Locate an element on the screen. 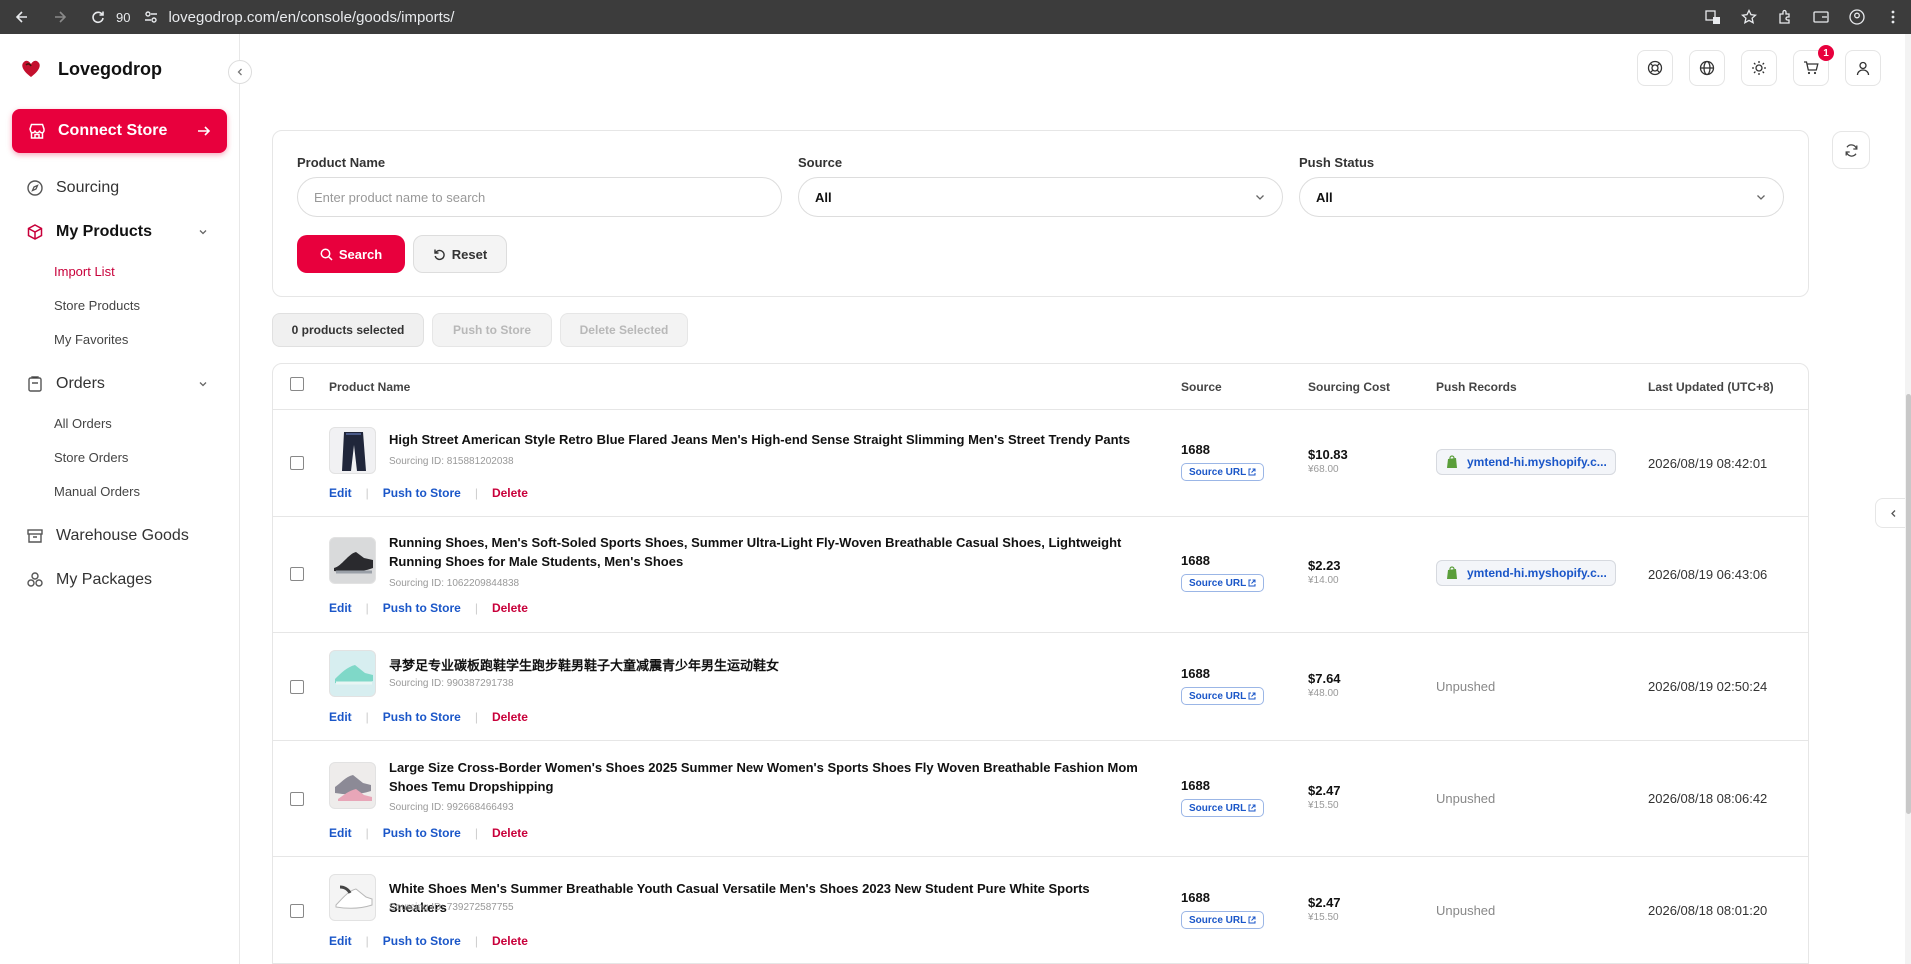 The image size is (1911, 964). menu-kebab-icon is located at coordinates (1893, 17).